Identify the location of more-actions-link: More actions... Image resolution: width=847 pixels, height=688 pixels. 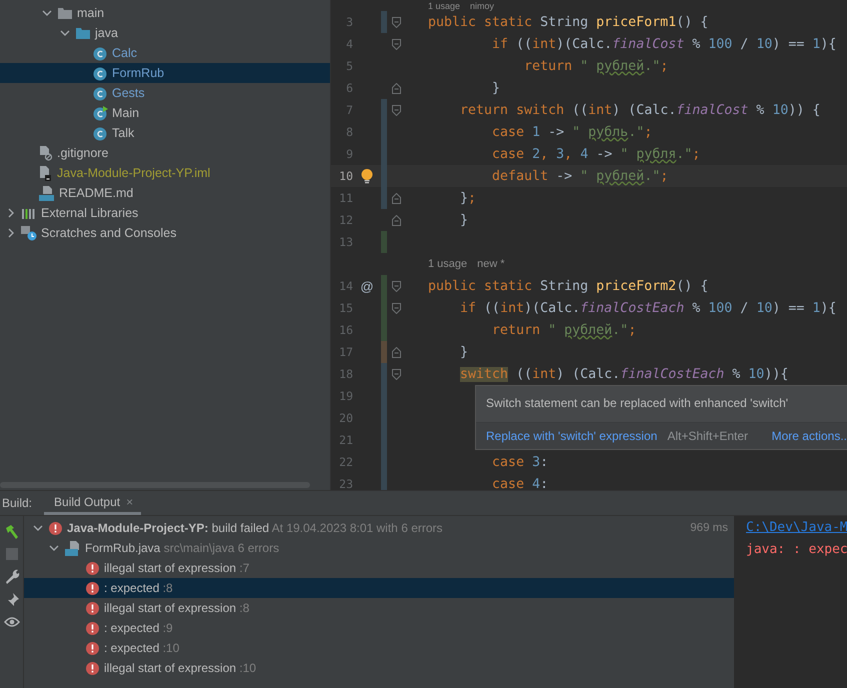
(809, 436).